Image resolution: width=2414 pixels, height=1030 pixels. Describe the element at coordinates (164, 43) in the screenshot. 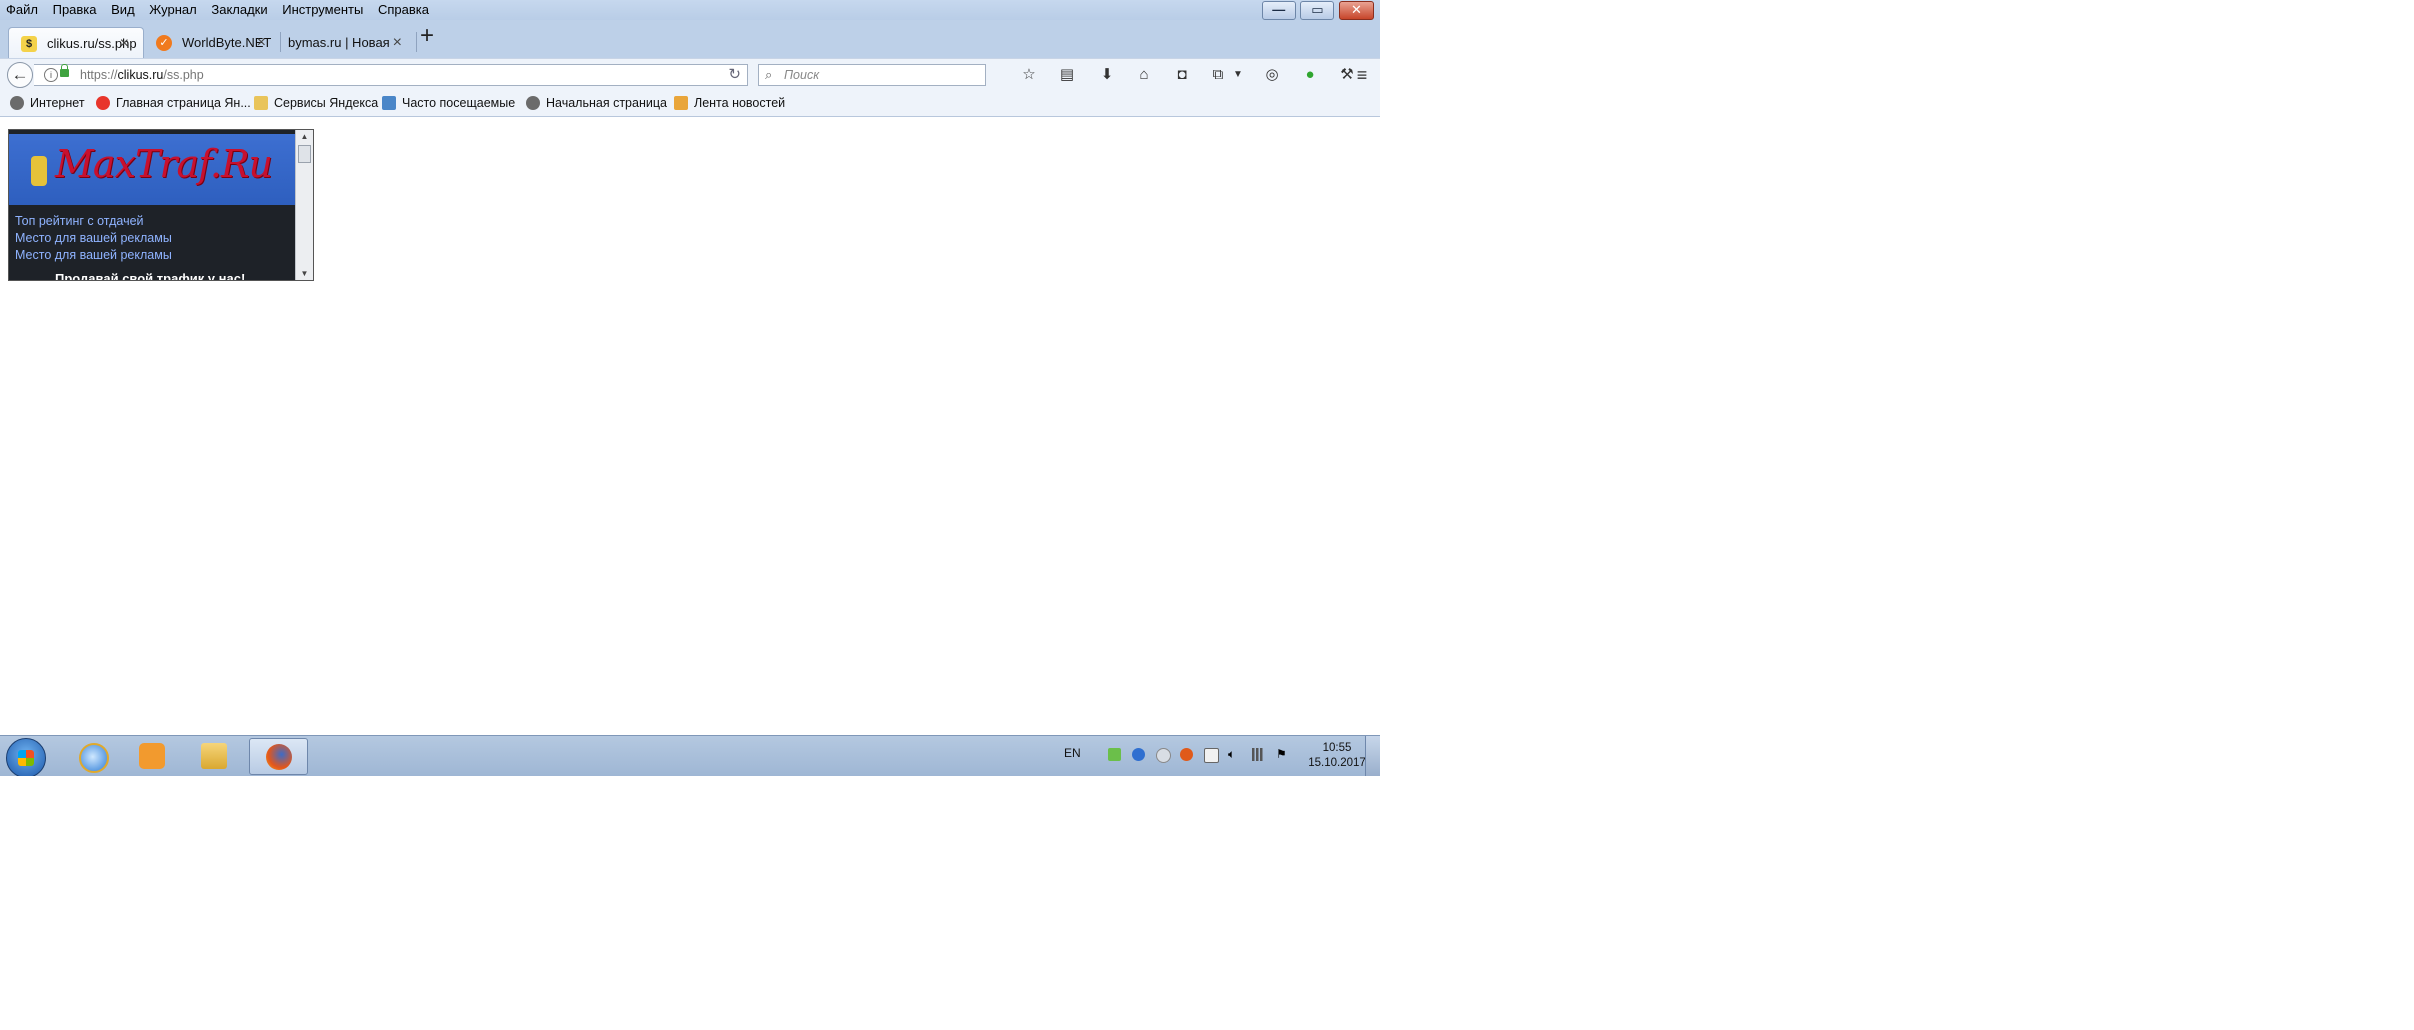

I see `worldbyte-favicon-icon: ✓` at that location.